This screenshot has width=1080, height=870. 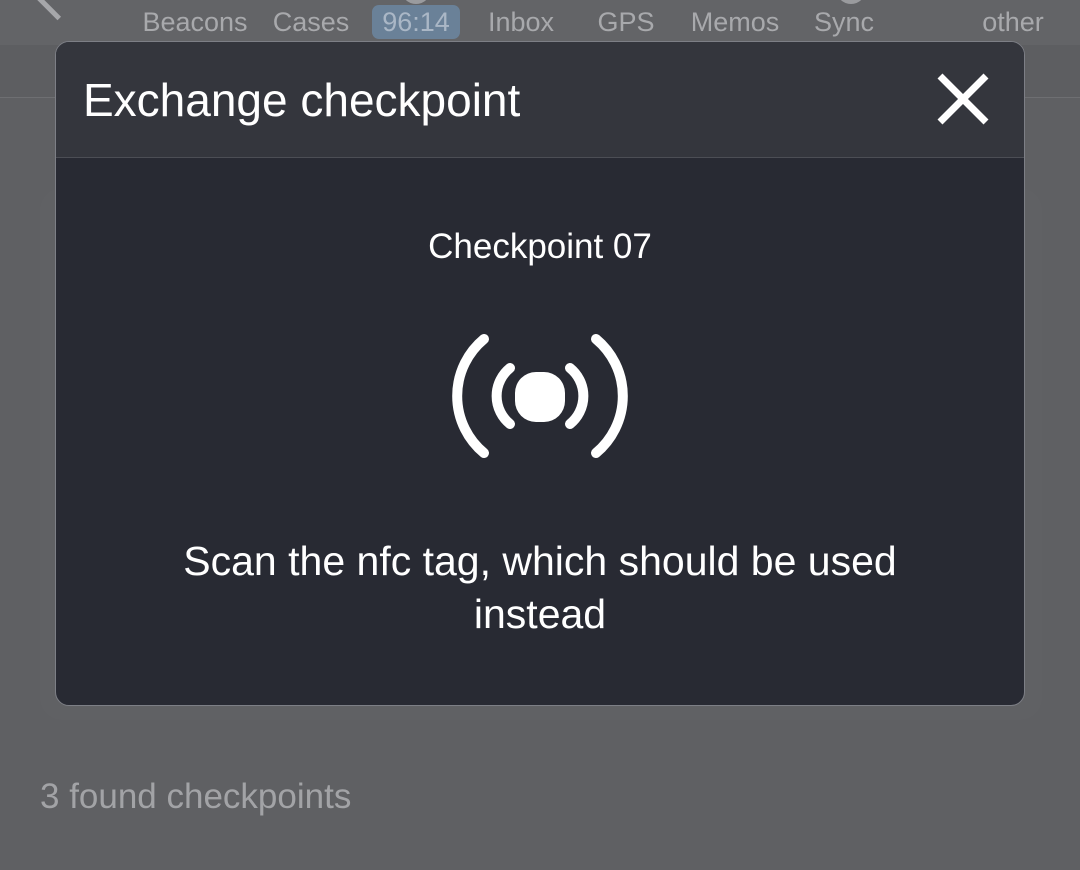 I want to click on tab-timer: 96:14, so click(x=416, y=22).